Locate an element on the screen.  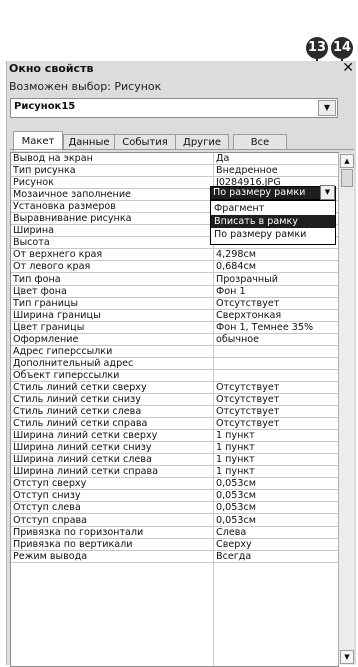
property-value: Прозрачный is located at coordinates (276, 279).